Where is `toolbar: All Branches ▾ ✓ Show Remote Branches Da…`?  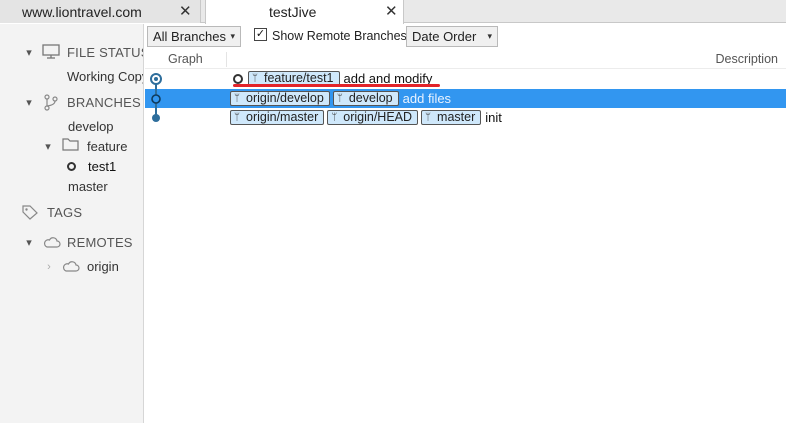 toolbar: All Branches ▾ ✓ Show Remote Branches Da… is located at coordinates (465, 37).